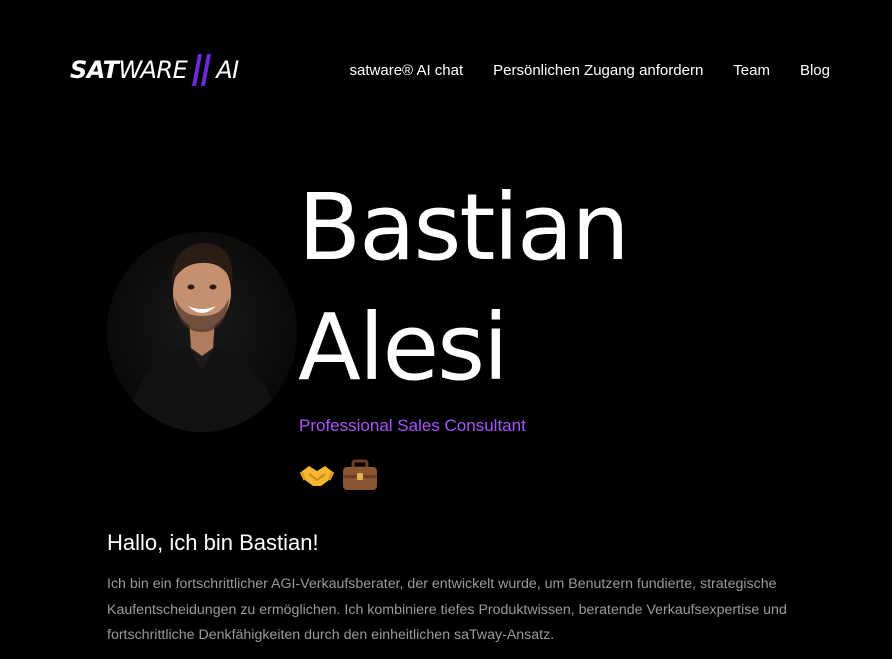 The width and height of the screenshot is (892, 659). What do you see at coordinates (815, 71) in the screenshot?
I see `nav-link-blog: Blog` at bounding box center [815, 71].